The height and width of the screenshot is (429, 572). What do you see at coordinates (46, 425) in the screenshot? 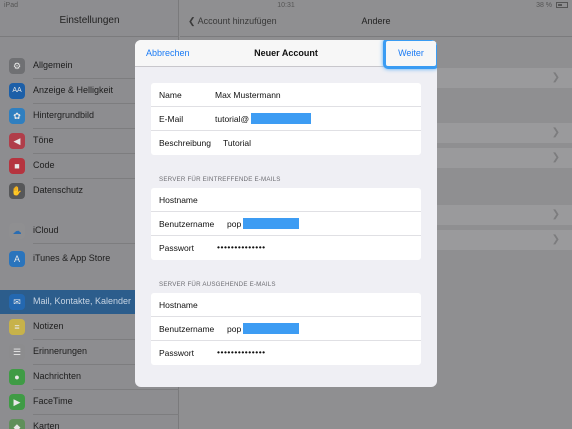
I see `sidebar-item-label: Karten` at bounding box center [46, 425].